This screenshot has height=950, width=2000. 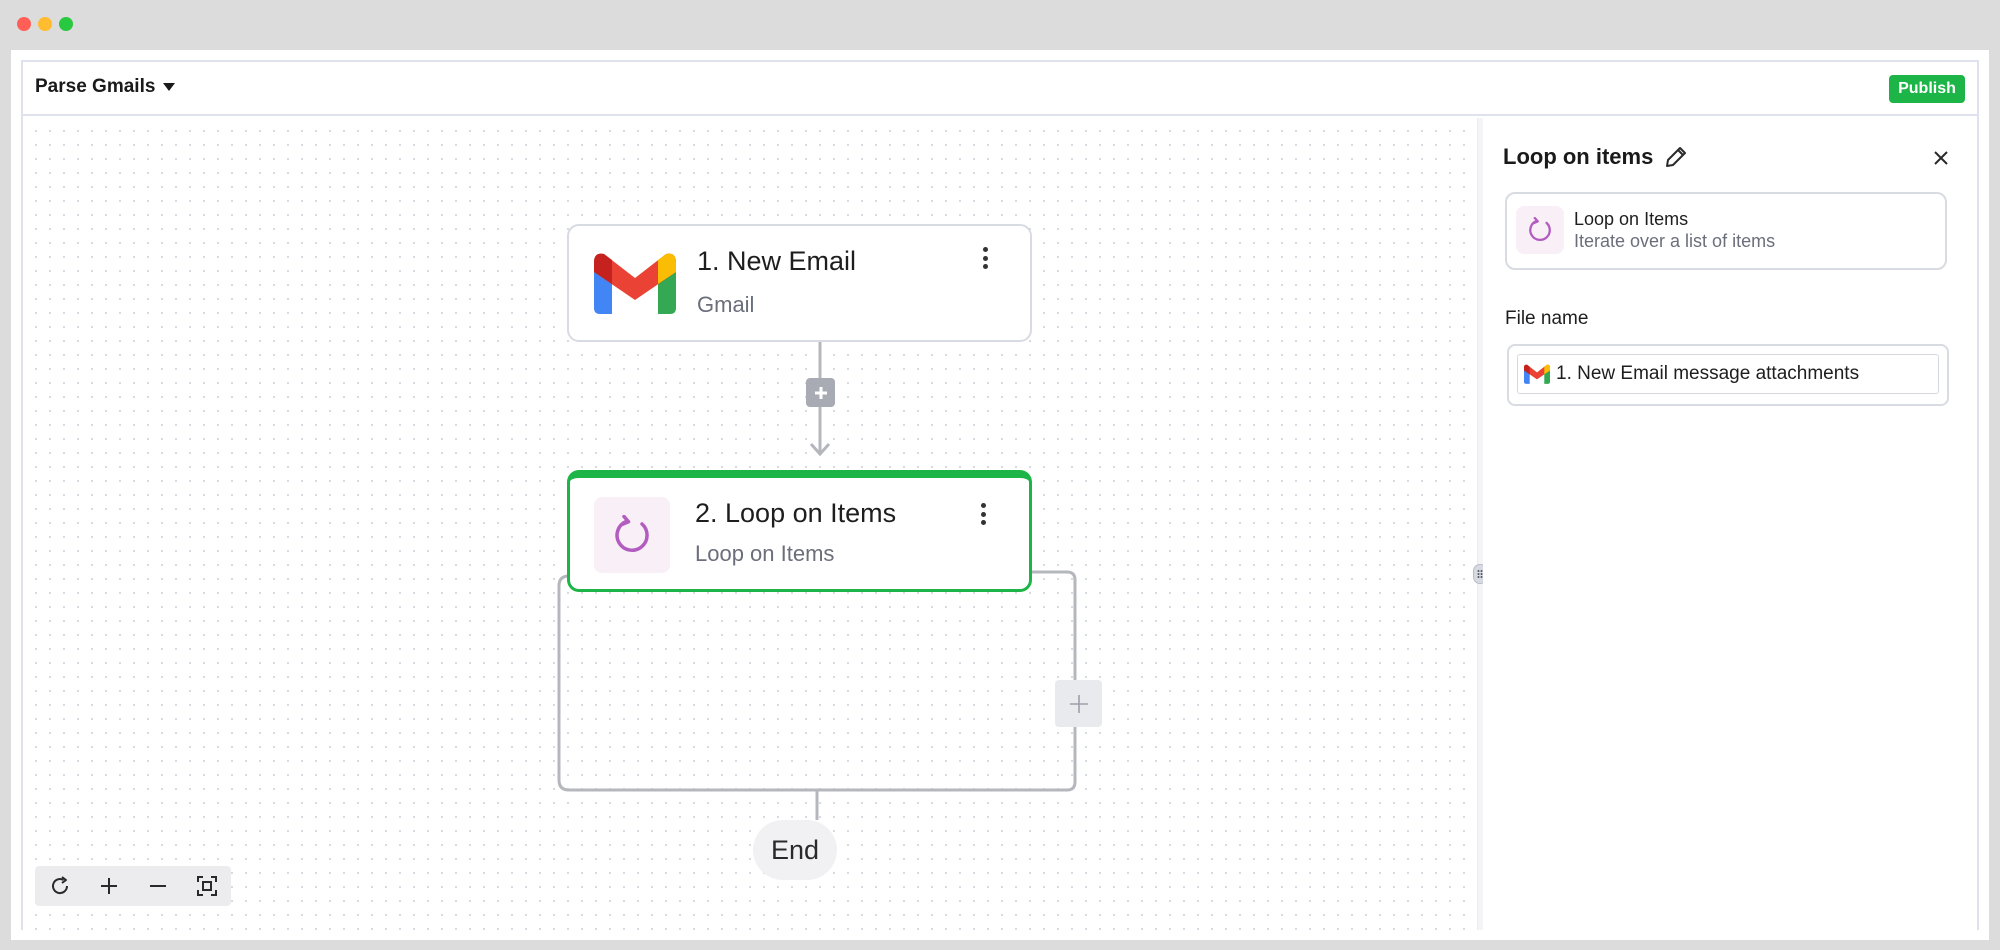 I want to click on canvas-toolbar, so click(x=133, y=886).